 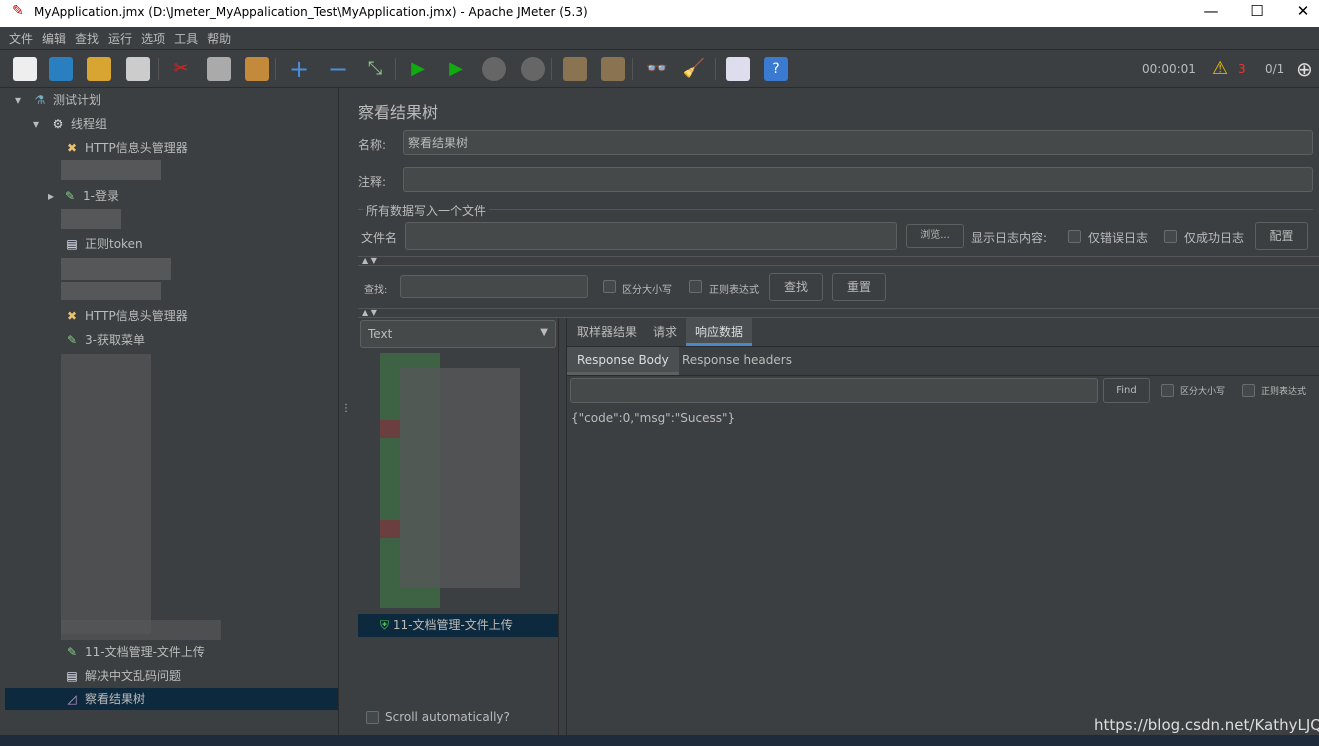 What do you see at coordinates (82, 196) in the screenshot?
I see `tree-item: ▸ ✎ 1-登录` at bounding box center [82, 196].